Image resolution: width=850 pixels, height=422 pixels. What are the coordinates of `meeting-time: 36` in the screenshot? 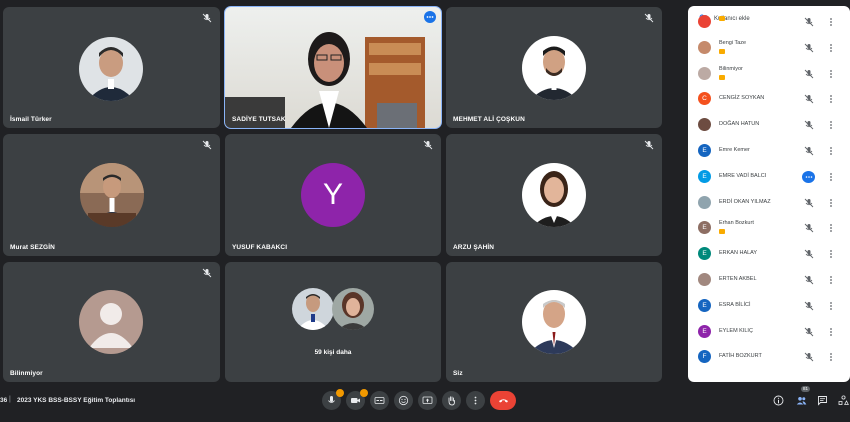 It's located at (4, 400).